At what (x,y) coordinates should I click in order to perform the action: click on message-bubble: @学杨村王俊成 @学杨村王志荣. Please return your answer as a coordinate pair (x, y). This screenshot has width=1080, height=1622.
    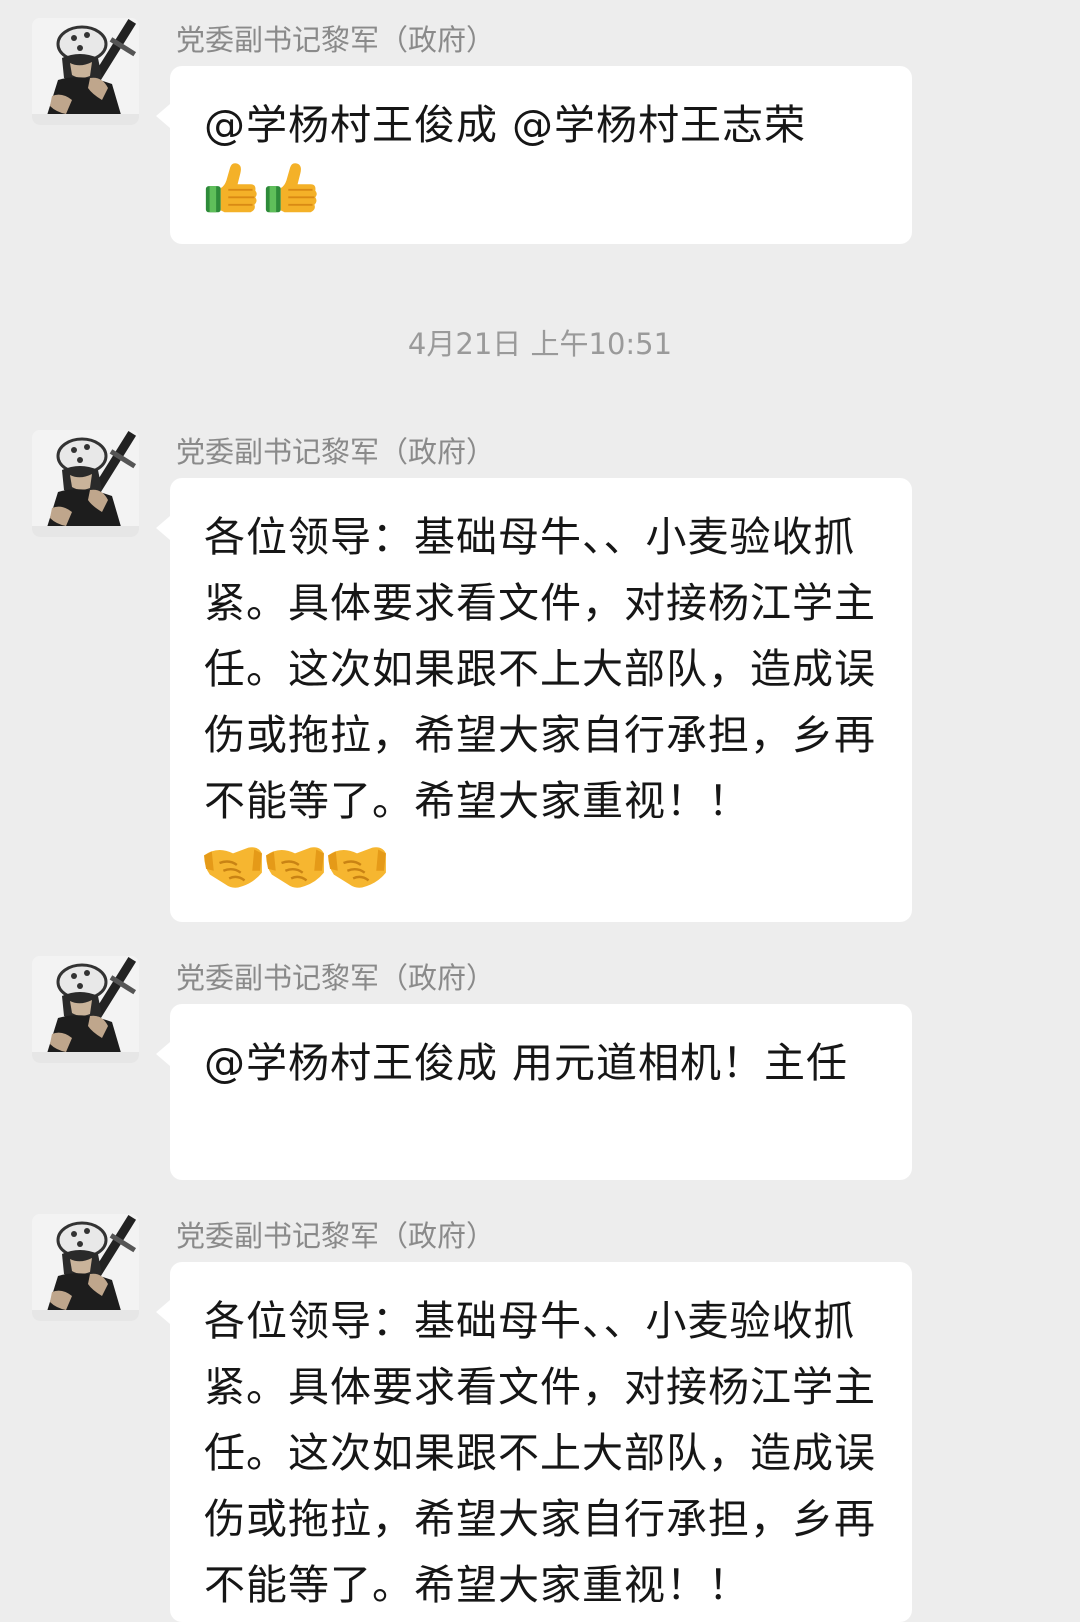
    Looking at the image, I should click on (534, 155).